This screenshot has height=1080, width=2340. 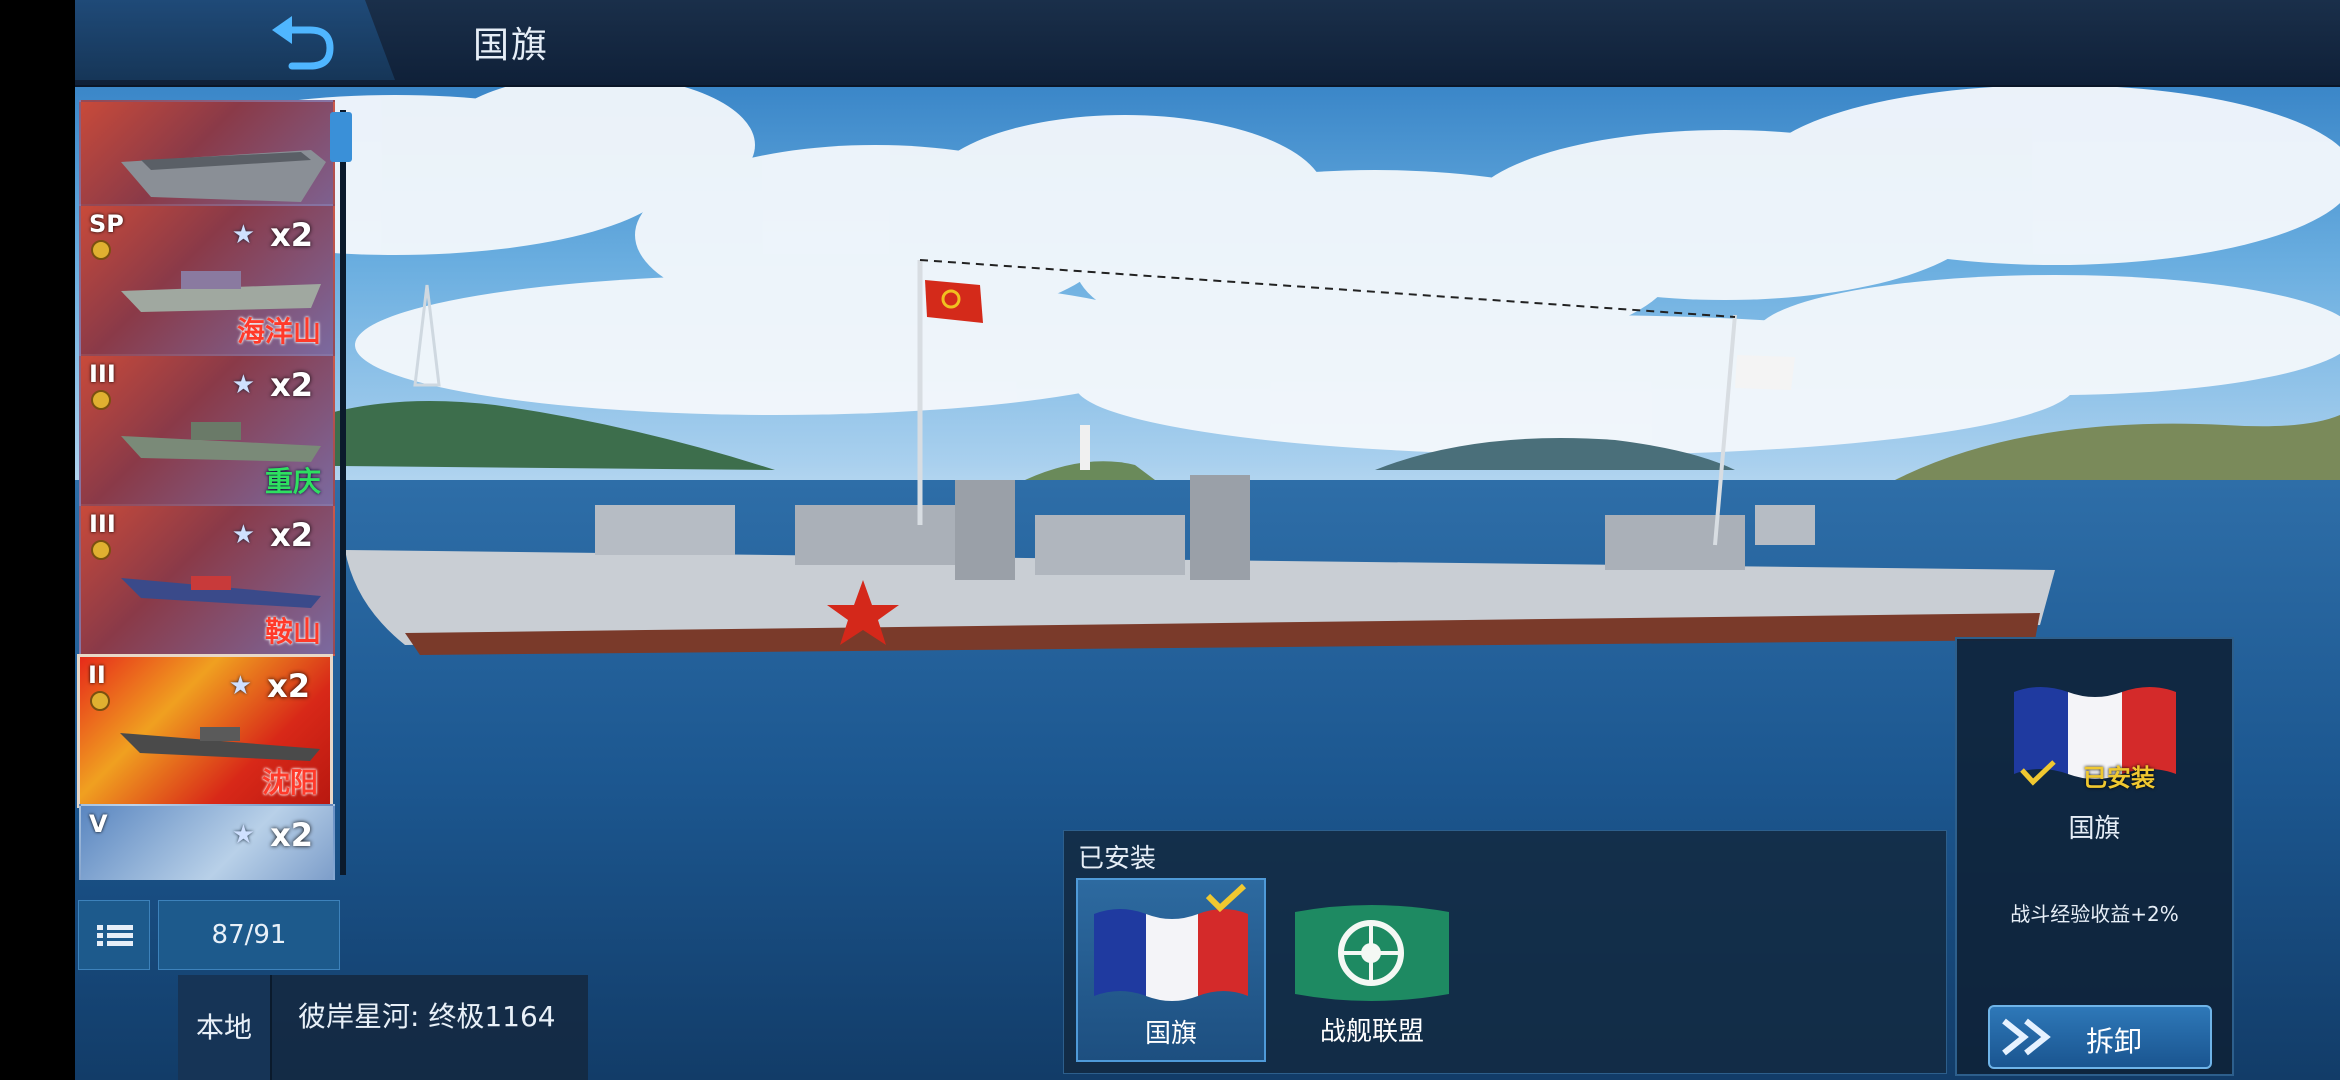 What do you see at coordinates (1371, 1032) in the screenshot?
I see `slot-label: 战舰联盟` at bounding box center [1371, 1032].